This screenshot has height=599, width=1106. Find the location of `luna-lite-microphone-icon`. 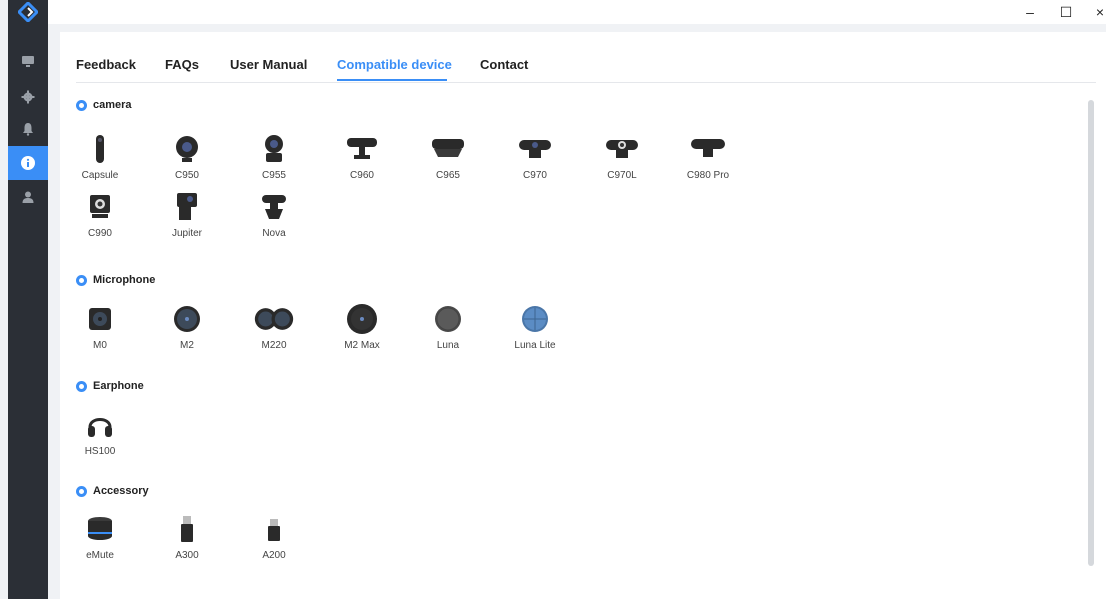

luna-lite-microphone-icon is located at coordinates (535, 319).